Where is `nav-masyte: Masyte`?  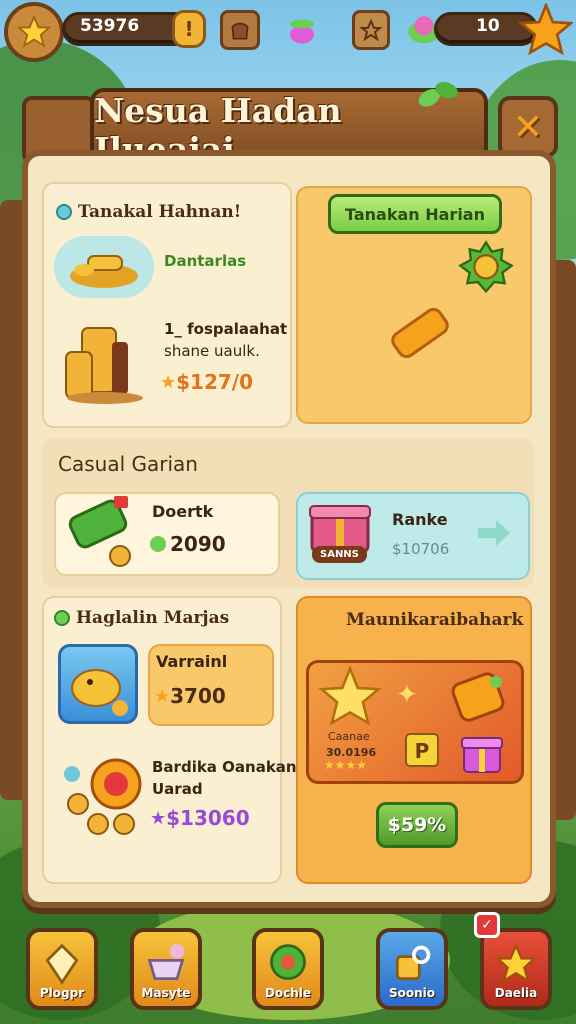 nav-masyte: Masyte is located at coordinates (166, 969).